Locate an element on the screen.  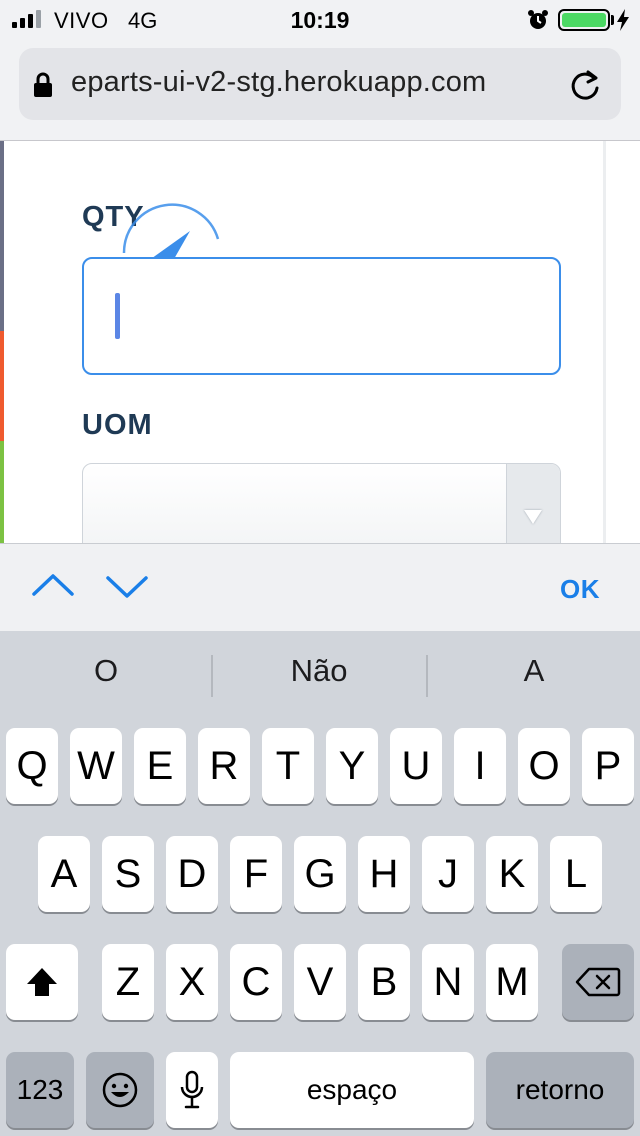
key-r: R is located at coordinates (224, 766).